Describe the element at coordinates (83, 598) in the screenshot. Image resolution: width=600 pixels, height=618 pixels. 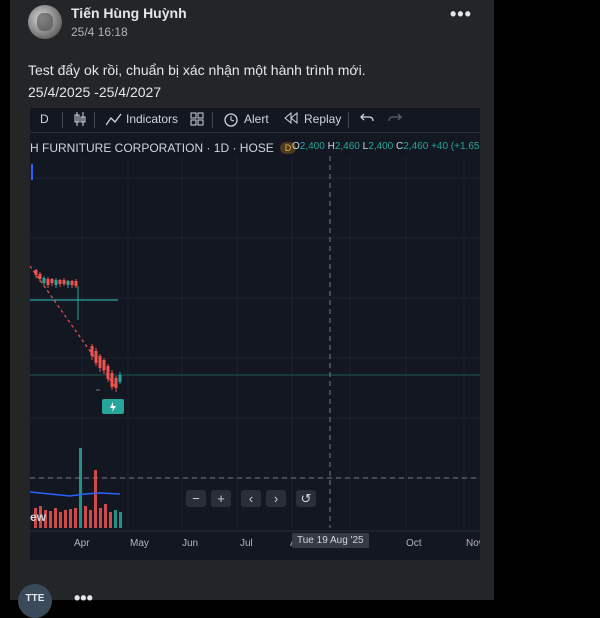
I see `comment-more-icon: •••` at that location.